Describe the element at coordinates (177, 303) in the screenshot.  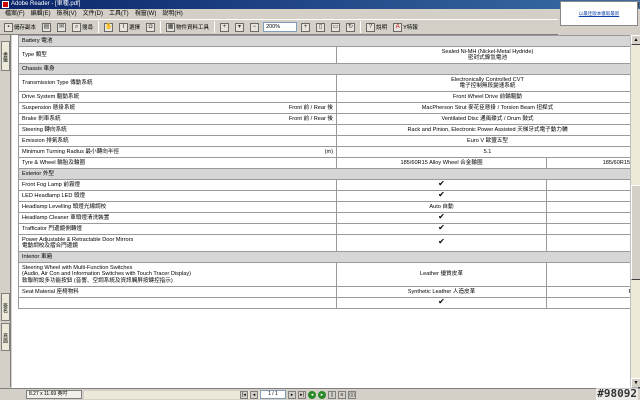
I see `spec-label-cell` at that location.